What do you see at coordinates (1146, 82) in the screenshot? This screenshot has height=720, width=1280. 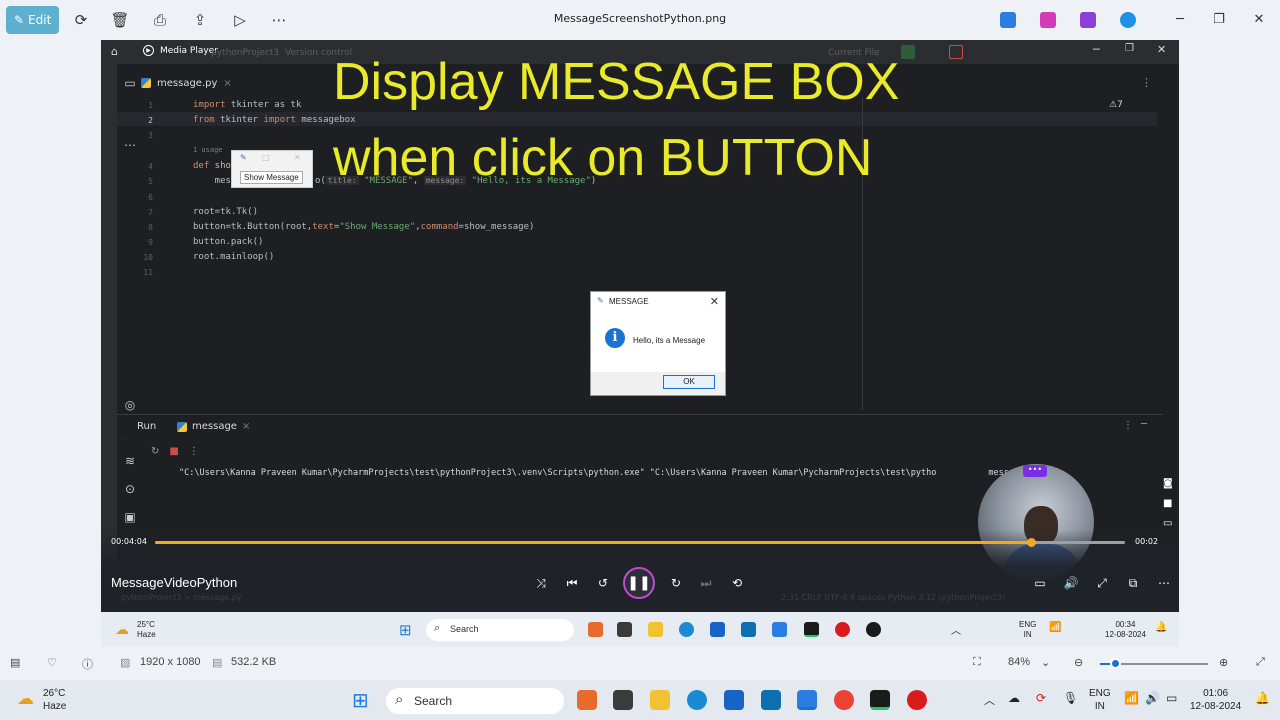 I see `tabs-more-icon: ⋮` at bounding box center [1146, 82].